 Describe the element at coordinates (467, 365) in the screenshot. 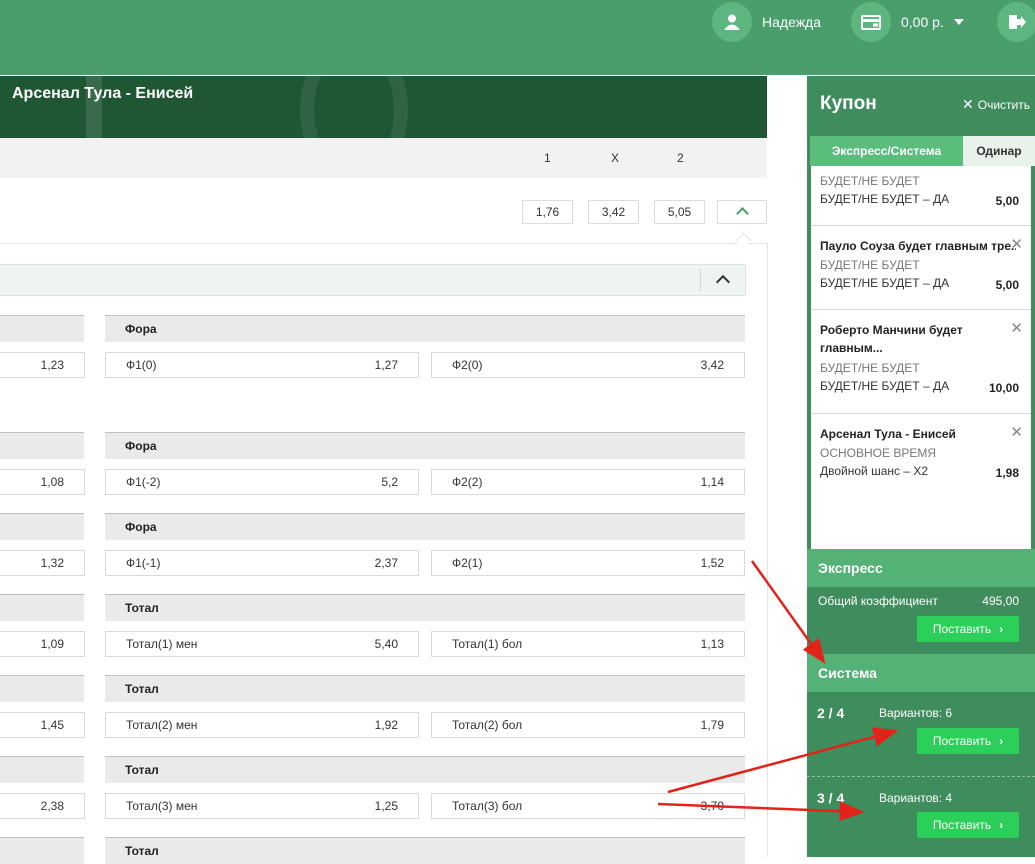

I see `bet-name: Ф2(0)` at that location.